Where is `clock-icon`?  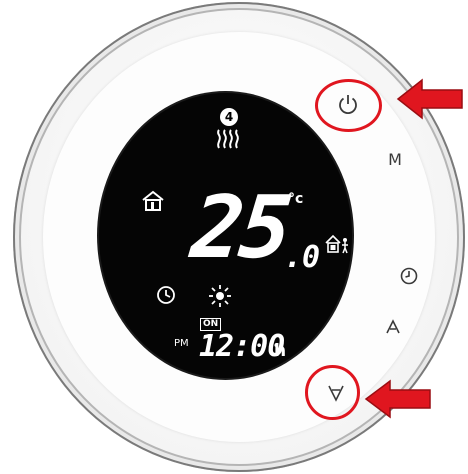
clock-icon is located at coordinates (166, 295).